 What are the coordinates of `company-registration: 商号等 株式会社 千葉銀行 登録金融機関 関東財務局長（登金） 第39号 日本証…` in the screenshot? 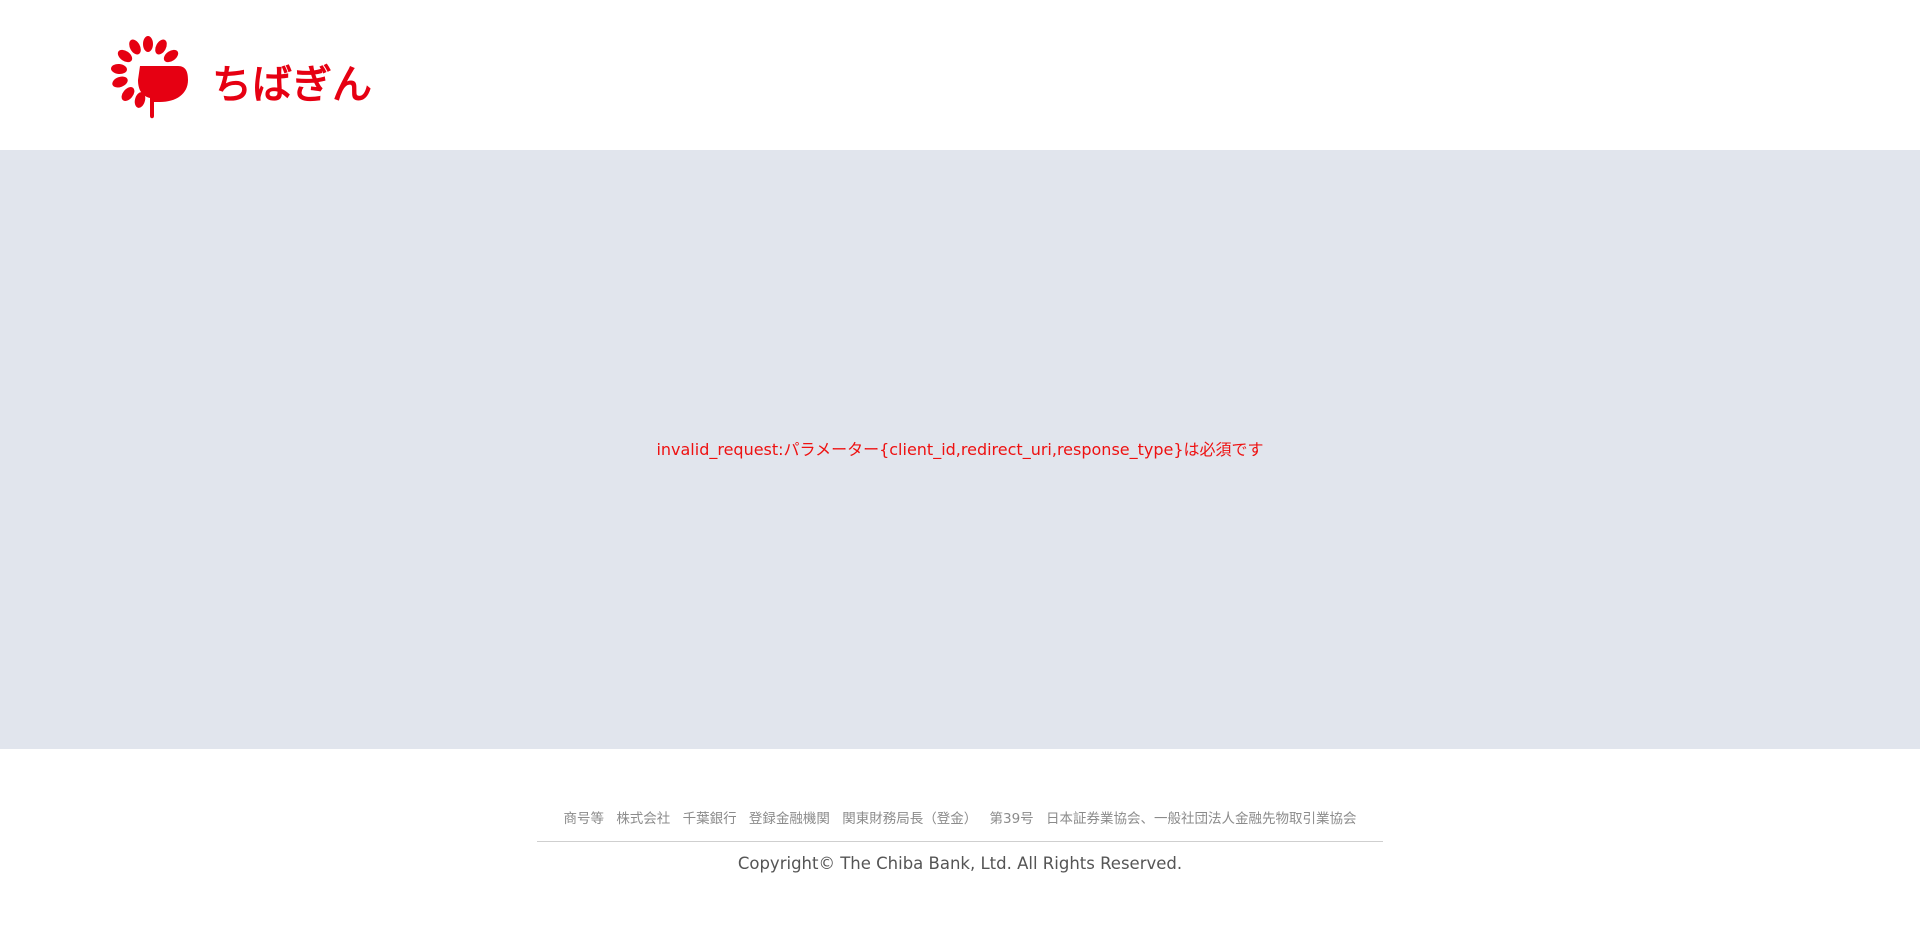 It's located at (960, 819).